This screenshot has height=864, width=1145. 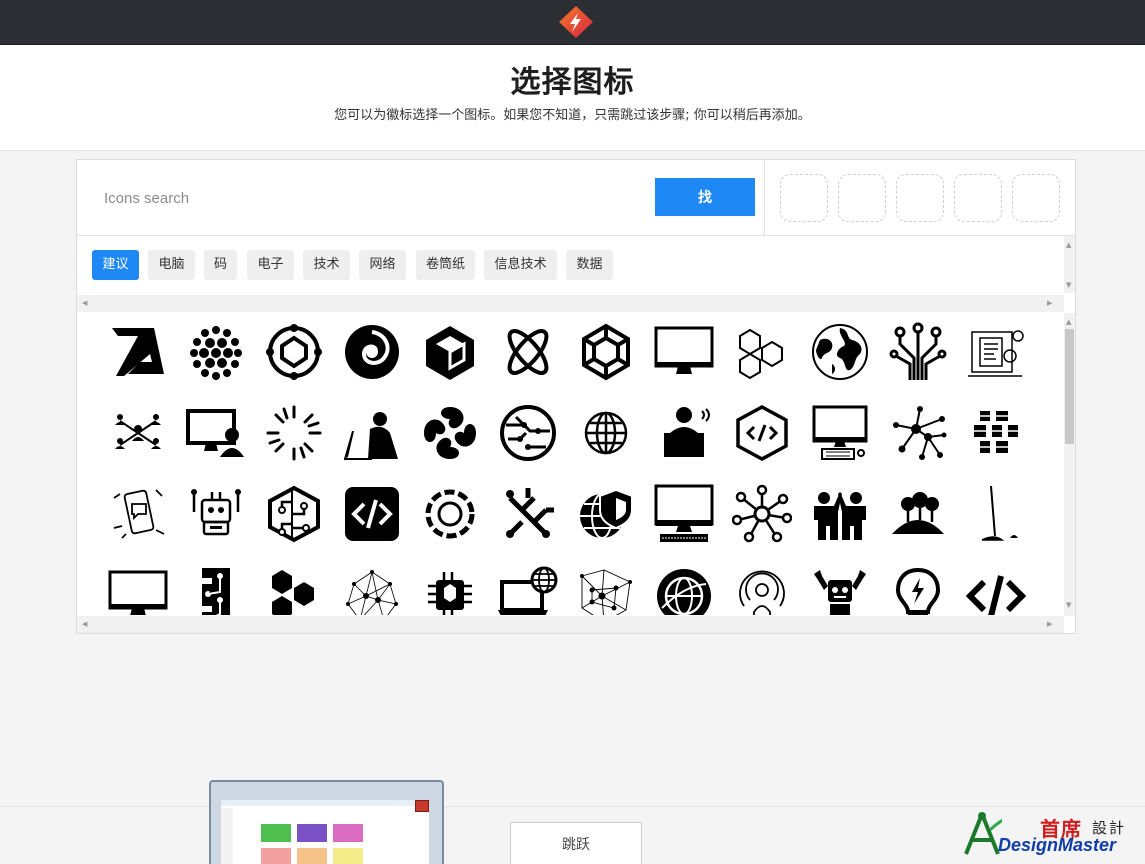 I want to click on loading-burst-icon, so click(x=294, y=433).